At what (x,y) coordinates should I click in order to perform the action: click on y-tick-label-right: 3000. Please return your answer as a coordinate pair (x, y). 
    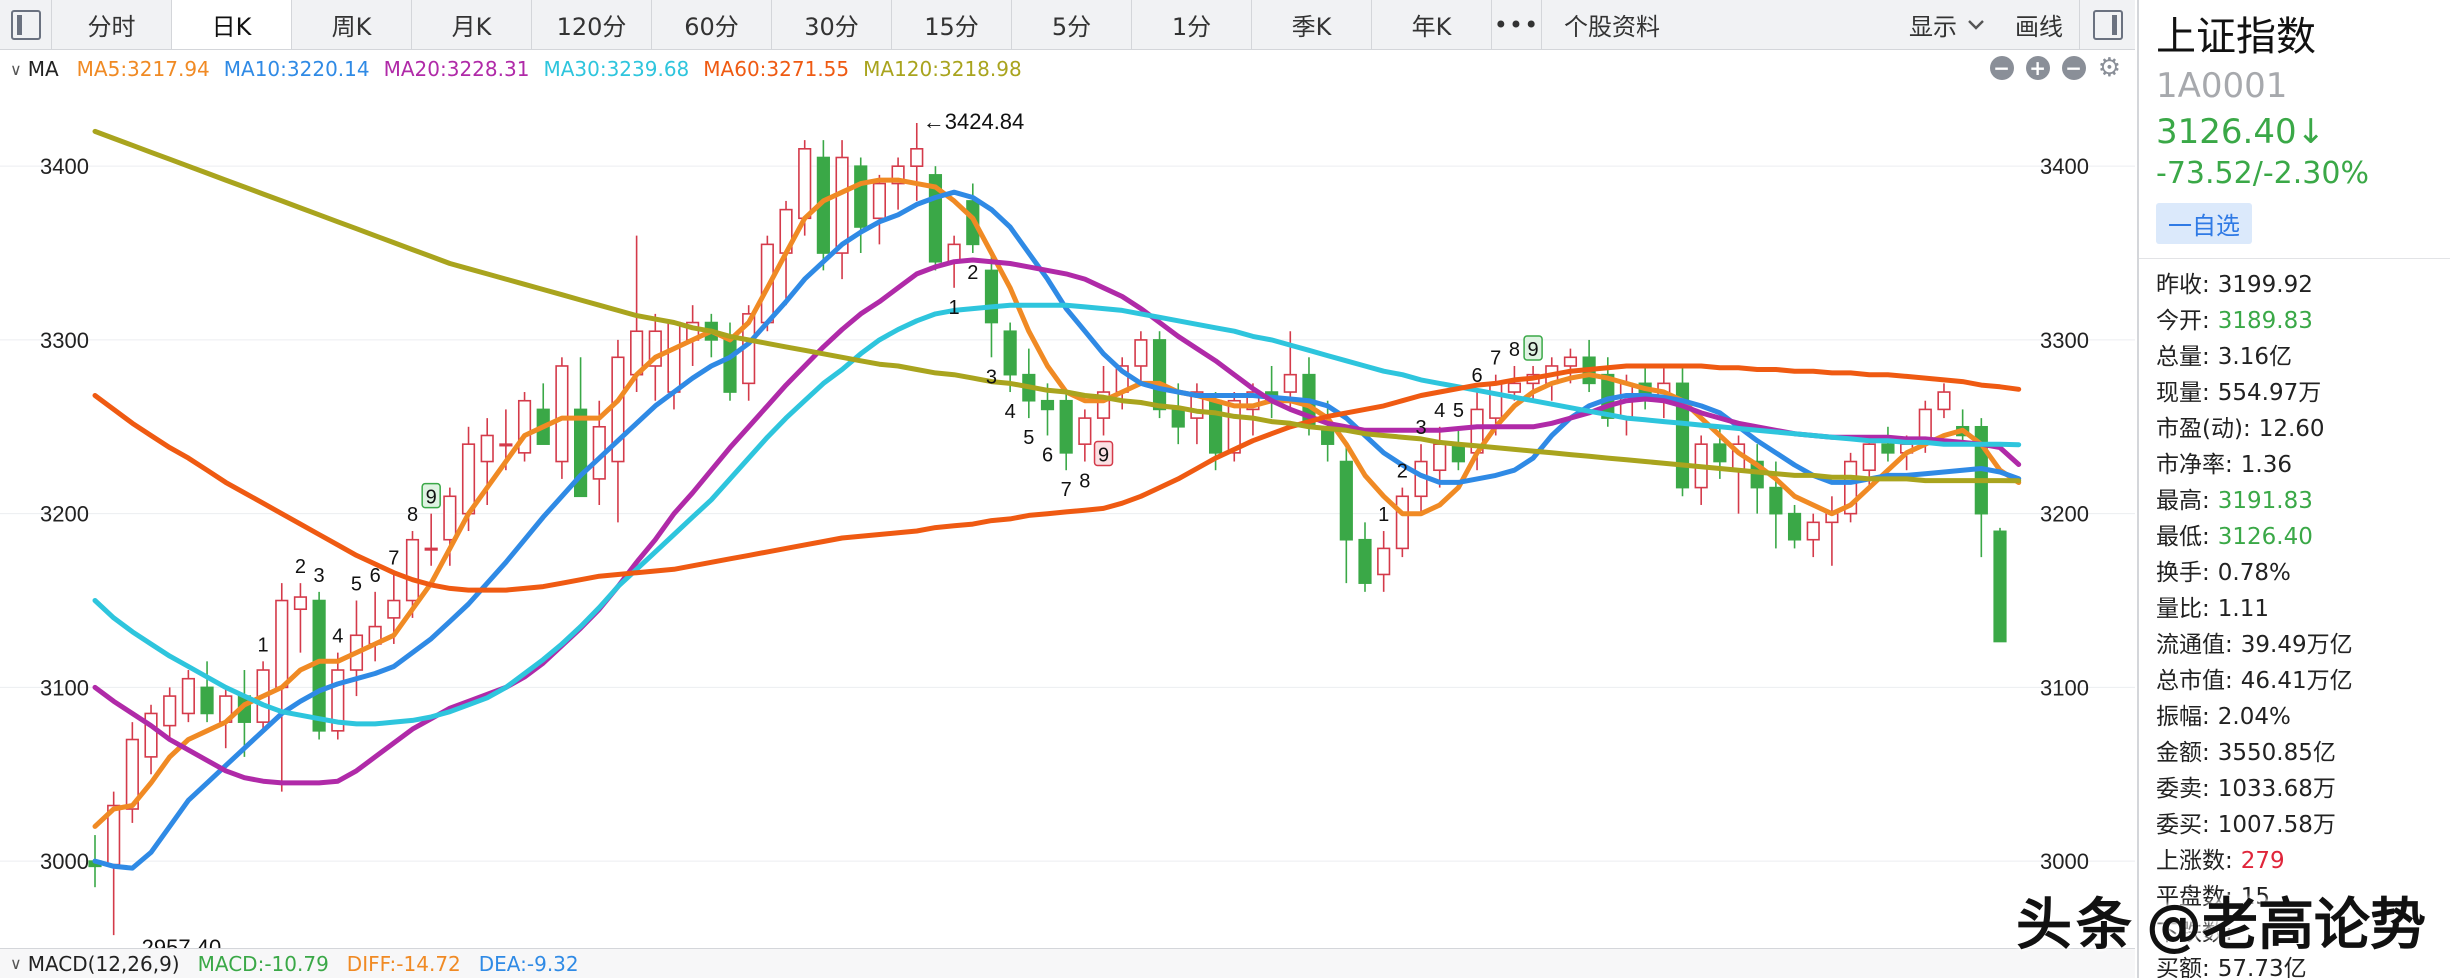
    Looking at the image, I should click on (2064, 861).